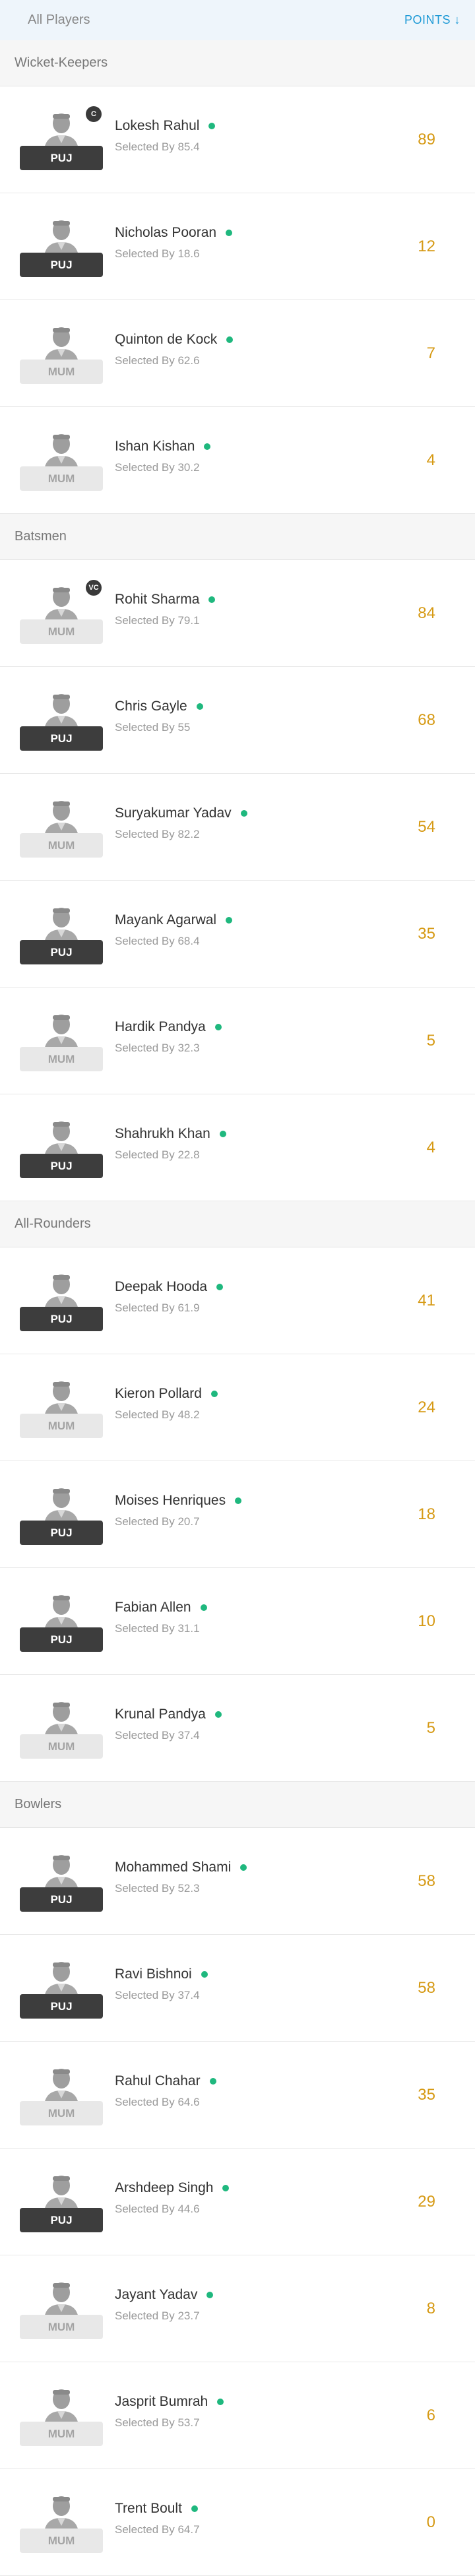 The image size is (475, 2576). Describe the element at coordinates (174, 930) in the screenshot. I see `player-info: Mayank Agarwal Selected By 68.4` at that location.